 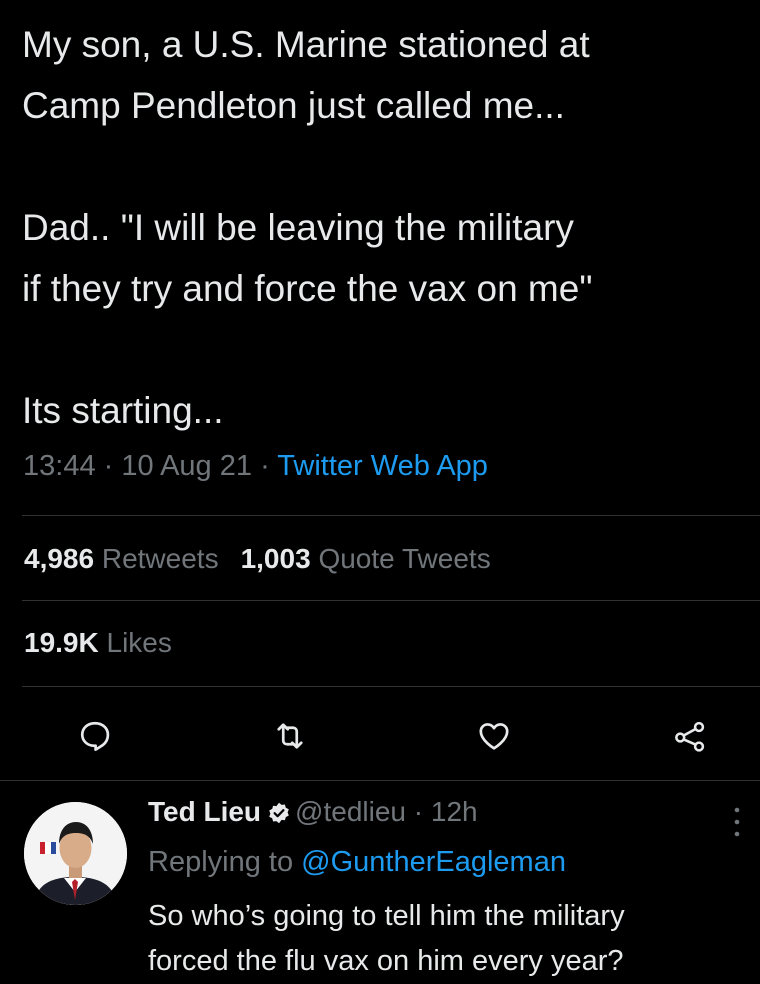 What do you see at coordinates (433, 862) in the screenshot?
I see `replying-to-mention: @GuntherEagleman` at bounding box center [433, 862].